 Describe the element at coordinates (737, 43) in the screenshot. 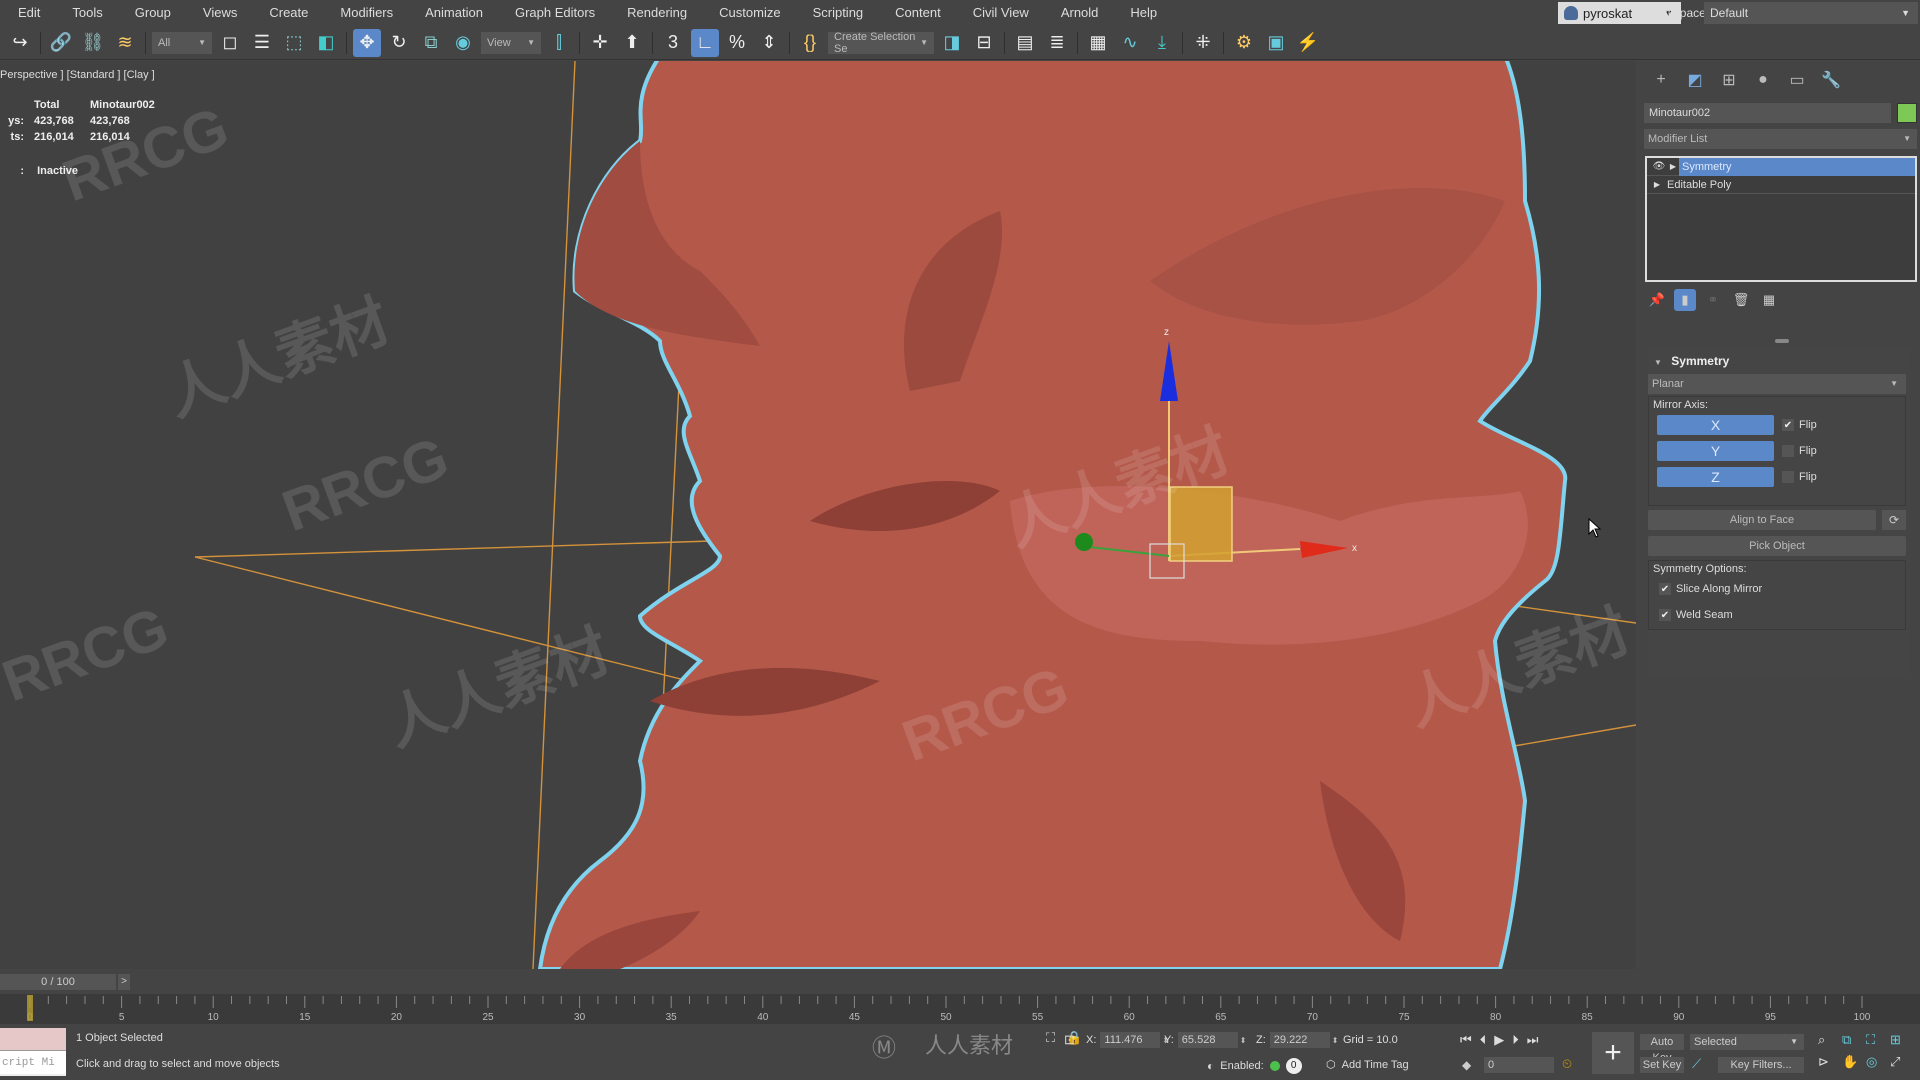

I see `percent-snap-icon: %` at that location.